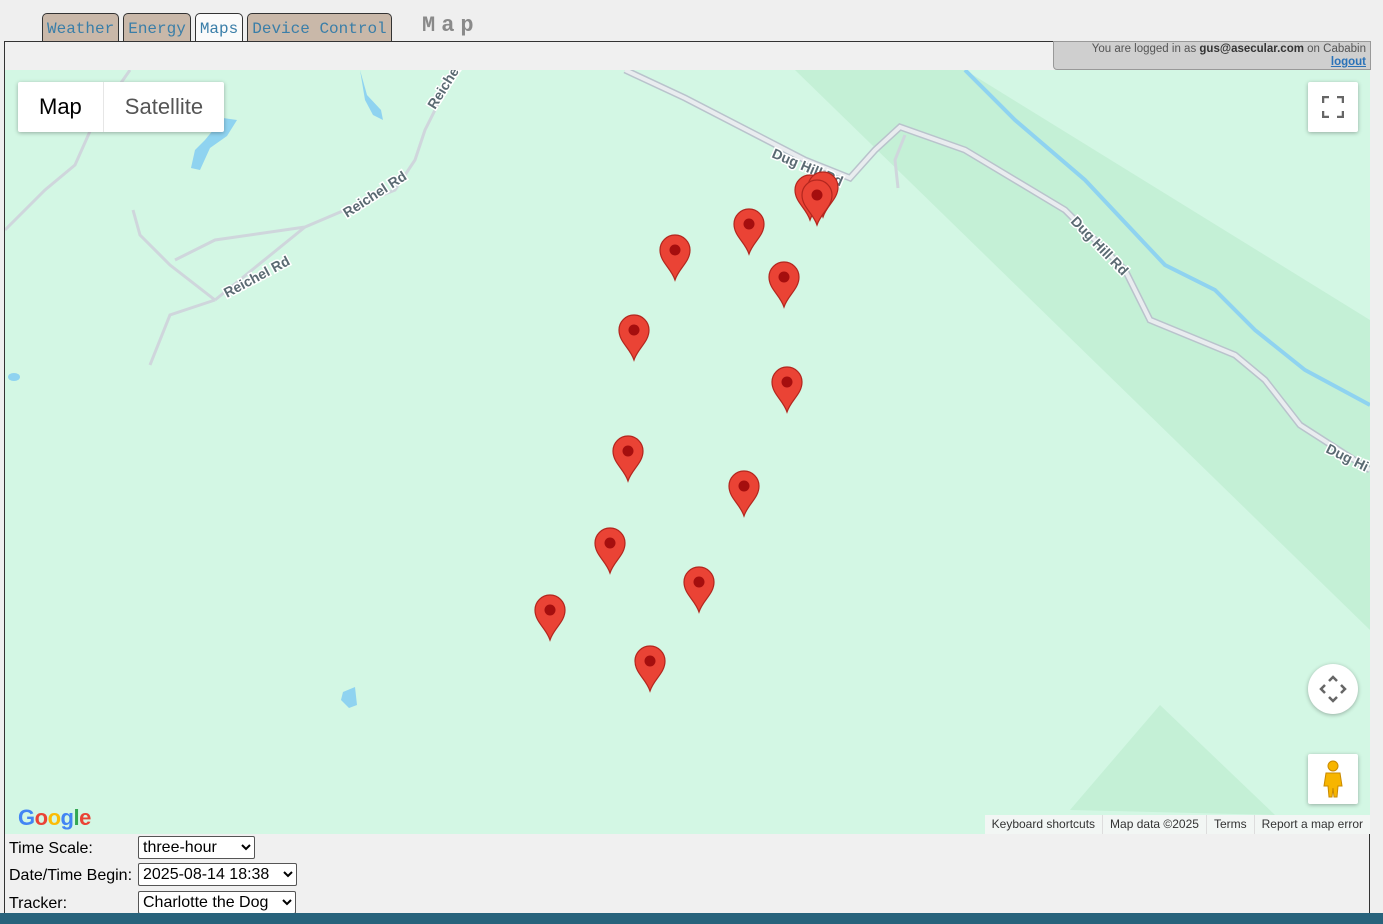  What do you see at coordinates (1043, 824) in the screenshot?
I see `keyboard-shortcuts-link: Keyboard shortcuts` at bounding box center [1043, 824].